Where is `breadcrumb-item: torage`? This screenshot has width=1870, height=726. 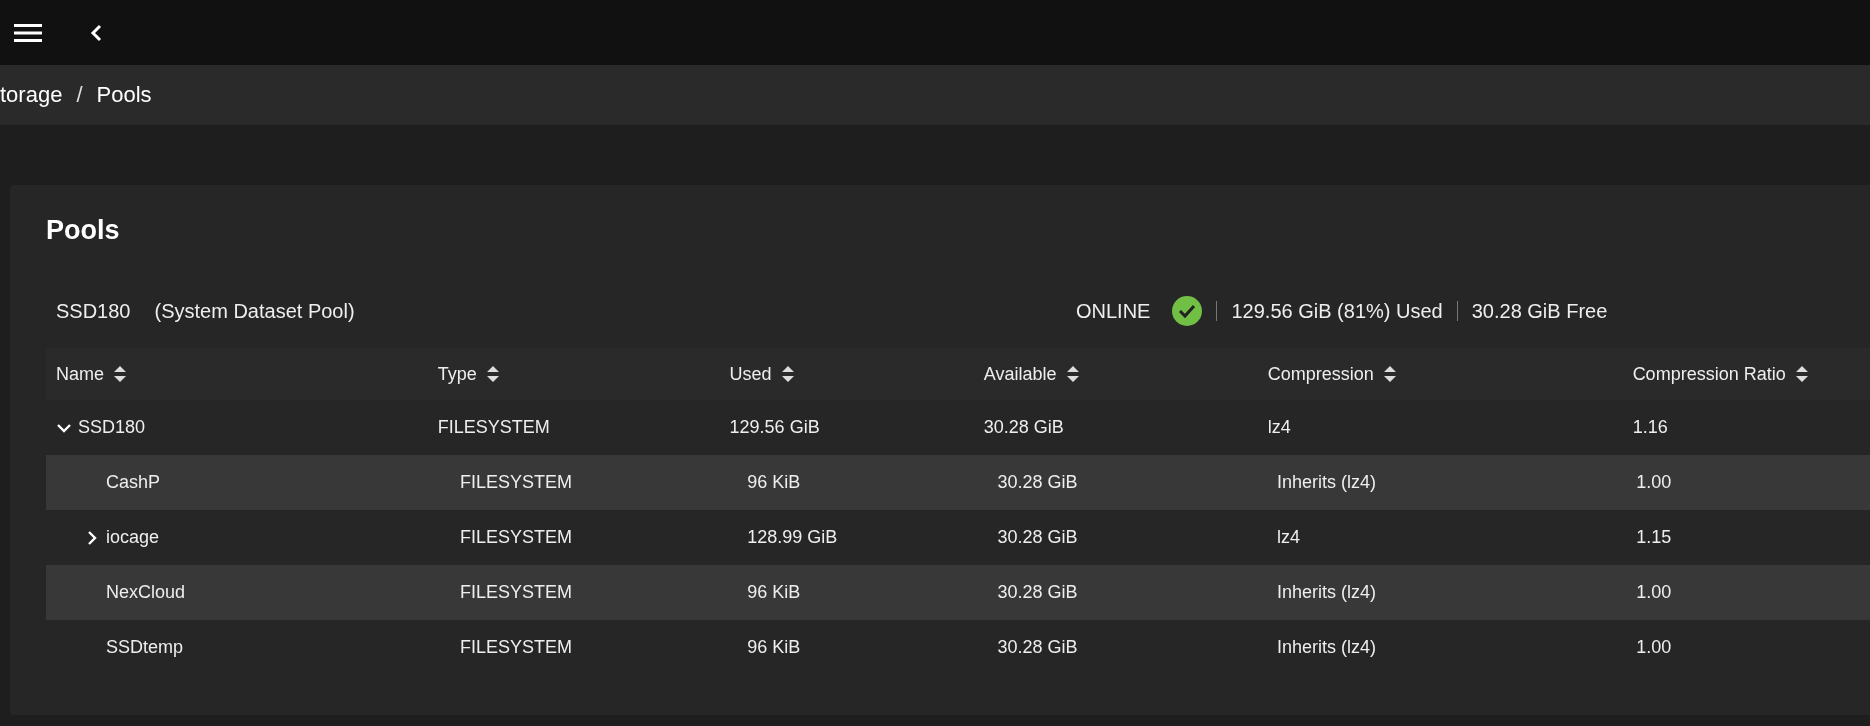
breadcrumb-item: torage is located at coordinates (31, 95).